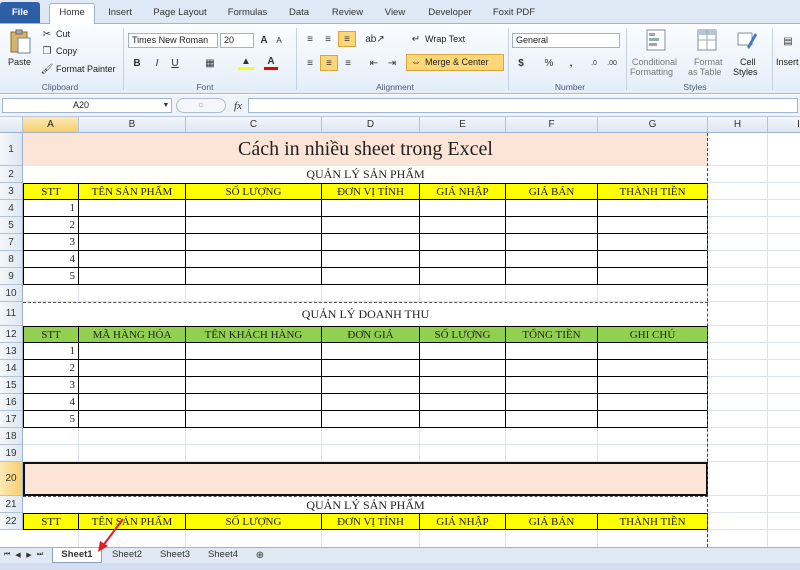  What do you see at coordinates (51, 242) in the screenshot?
I see `table1-data-cell: 3` at bounding box center [51, 242].